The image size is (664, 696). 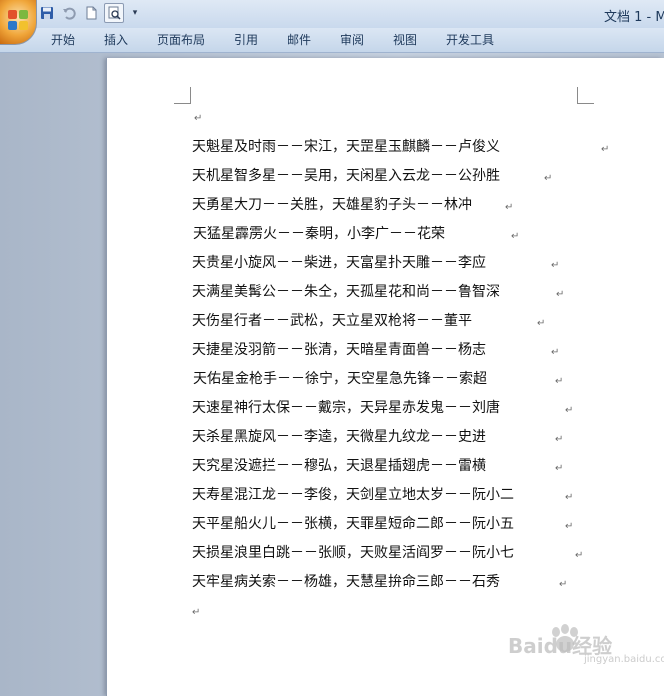 I want to click on text-line: 天勇星大刀－－关胜，天雄星豹子头－－林冲, so click(x=332, y=205).